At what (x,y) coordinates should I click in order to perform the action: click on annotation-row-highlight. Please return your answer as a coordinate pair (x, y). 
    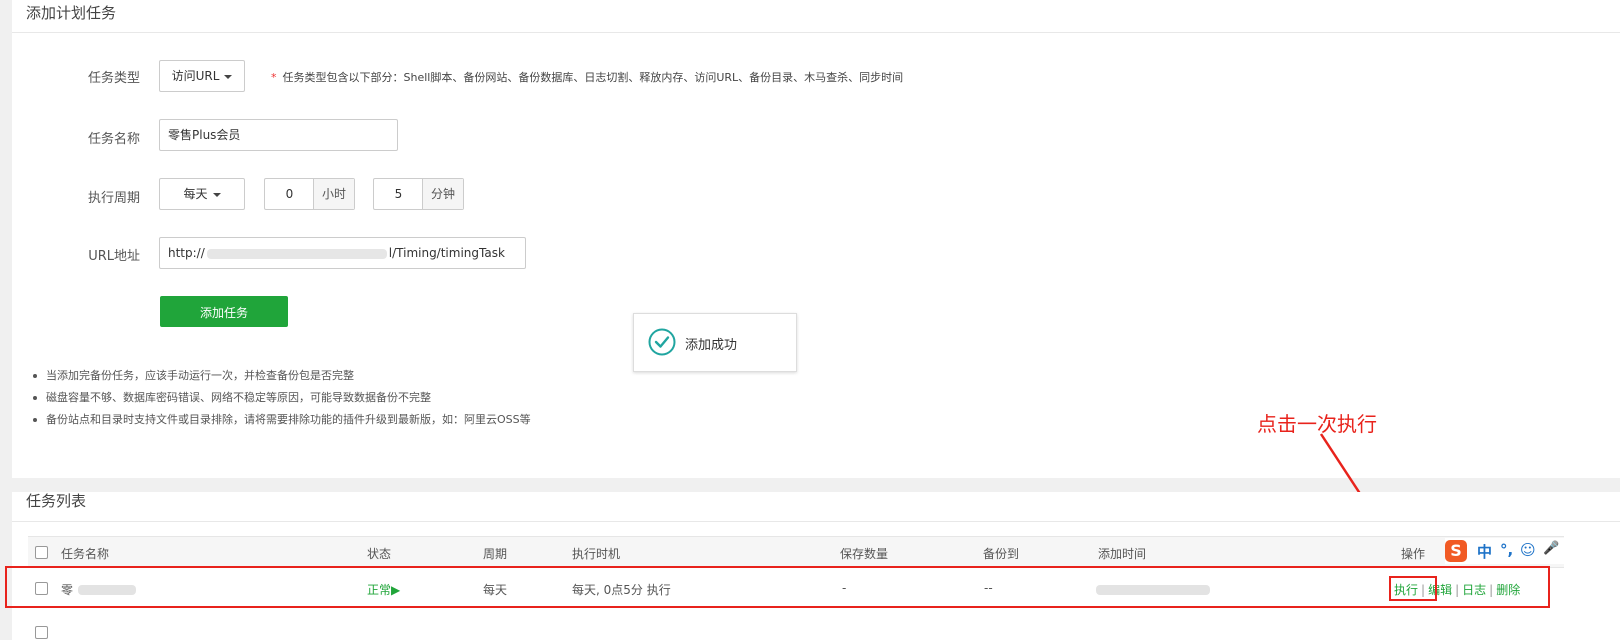
    Looking at the image, I should click on (777, 587).